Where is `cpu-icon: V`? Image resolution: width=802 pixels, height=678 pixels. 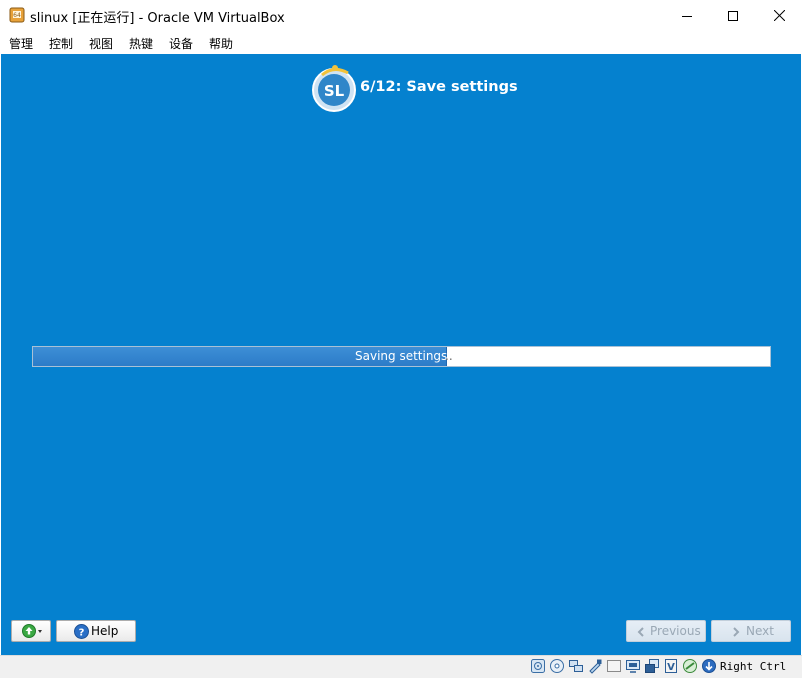
cpu-icon: V is located at coordinates (671, 666).